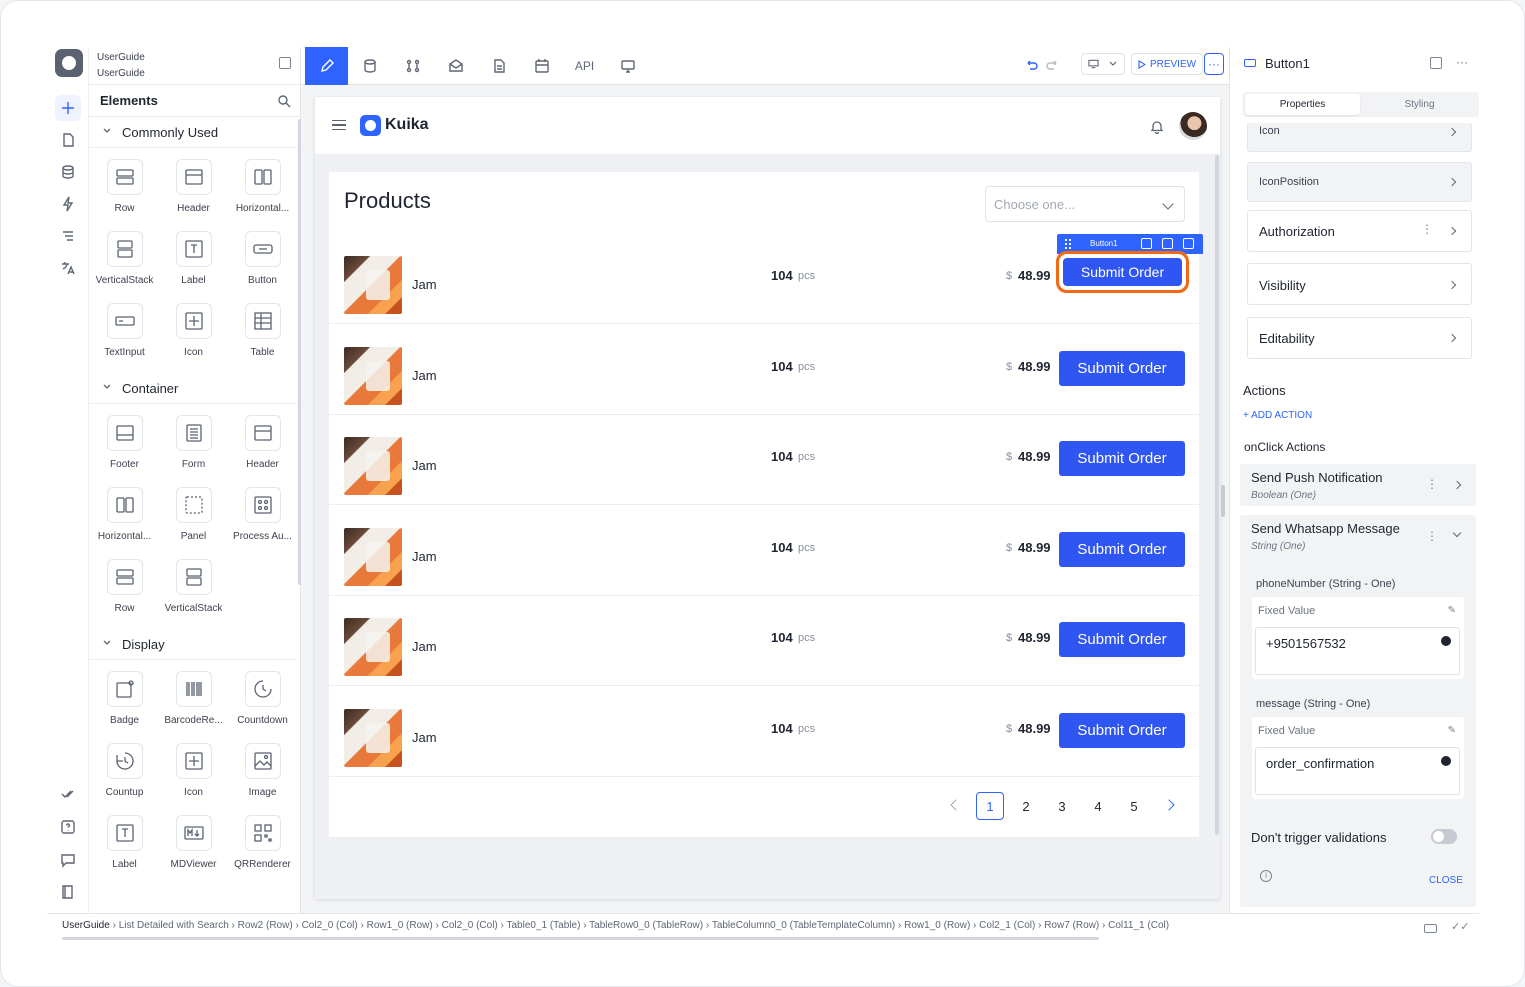  I want to click on page-number: 4, so click(1098, 806).